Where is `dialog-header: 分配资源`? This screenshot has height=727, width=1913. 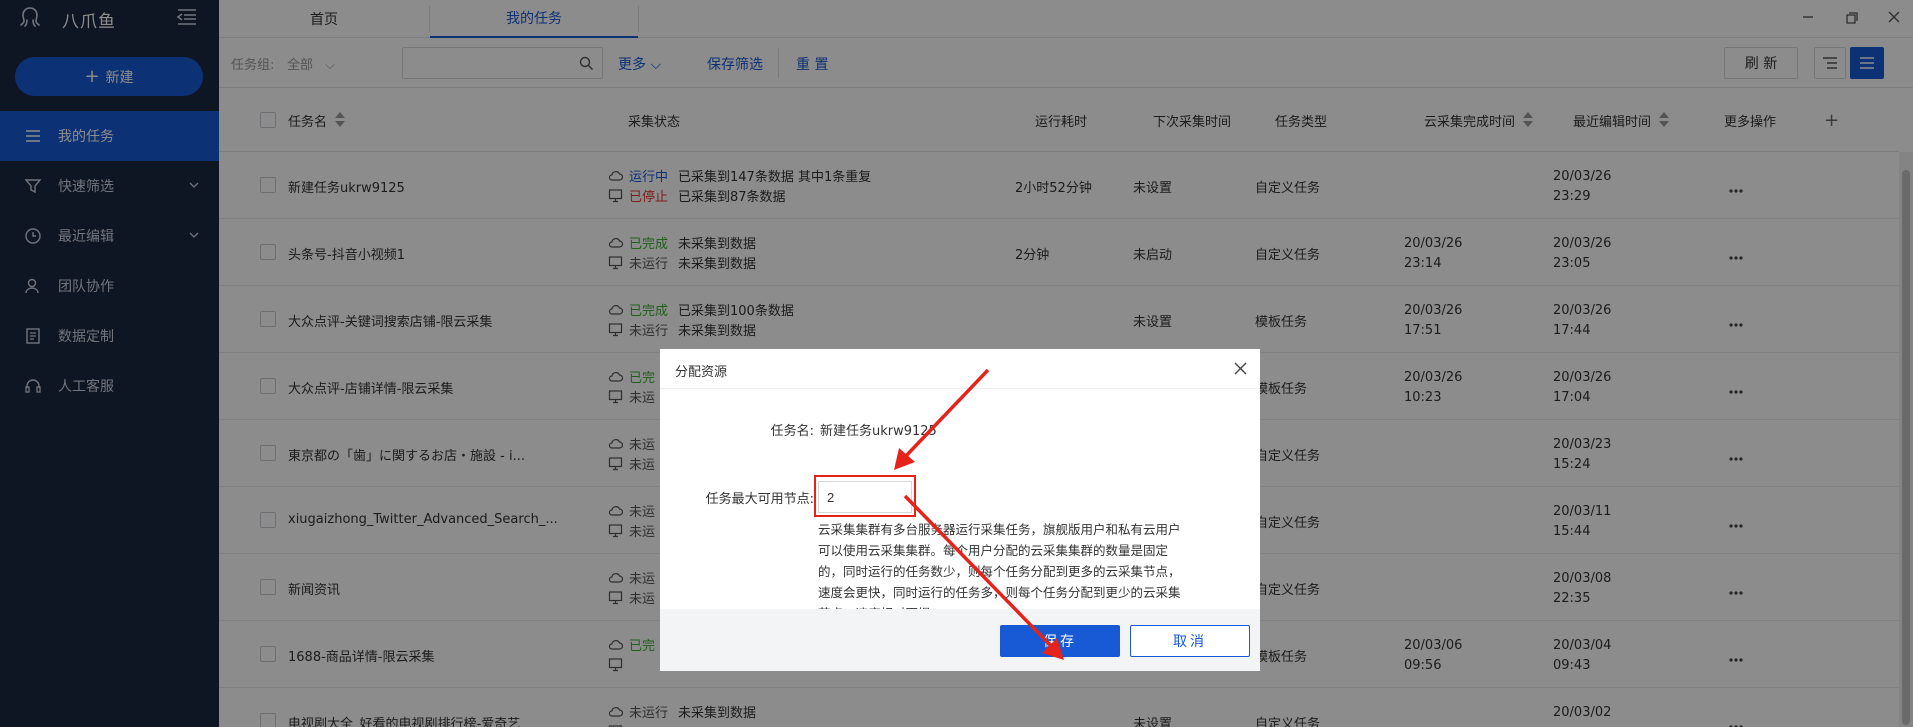 dialog-header: 分配资源 is located at coordinates (960, 369).